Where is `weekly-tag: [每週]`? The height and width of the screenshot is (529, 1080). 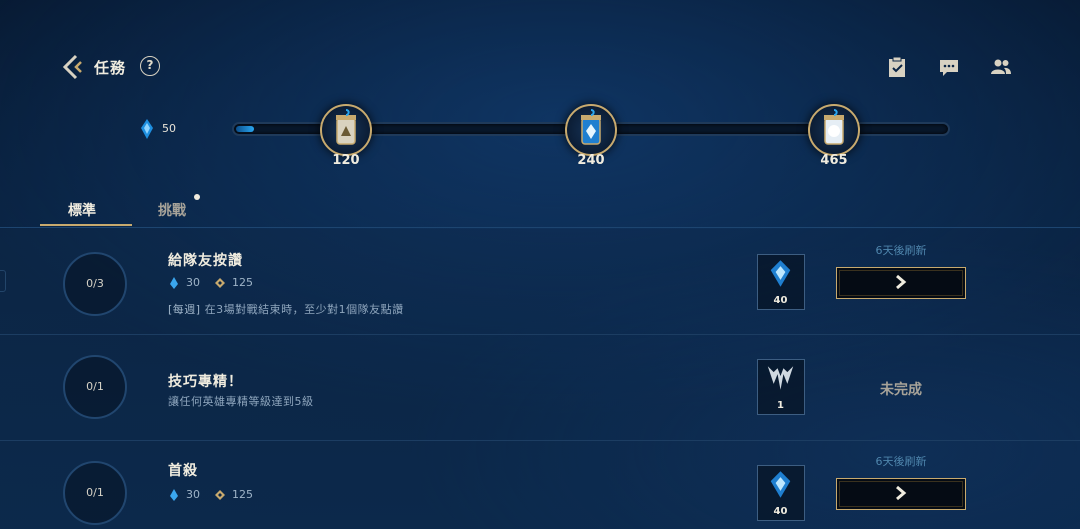
weekly-tag: [每週] is located at coordinates (184, 309).